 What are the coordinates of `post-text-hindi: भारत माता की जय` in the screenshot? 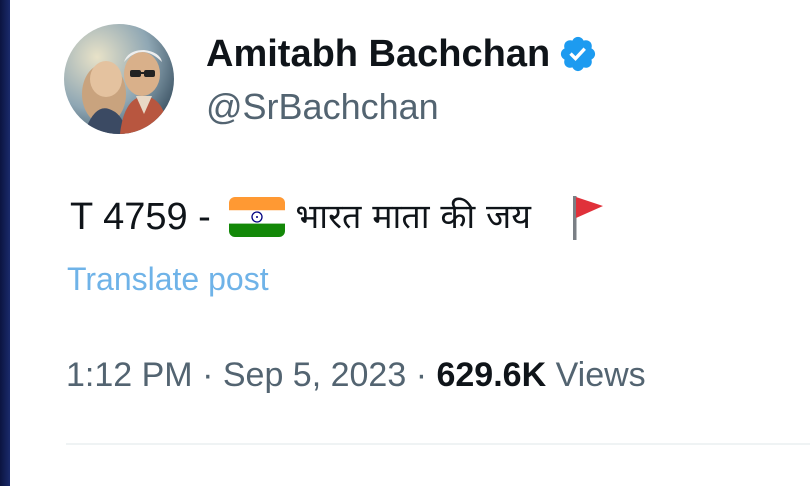 It's located at (413, 217).